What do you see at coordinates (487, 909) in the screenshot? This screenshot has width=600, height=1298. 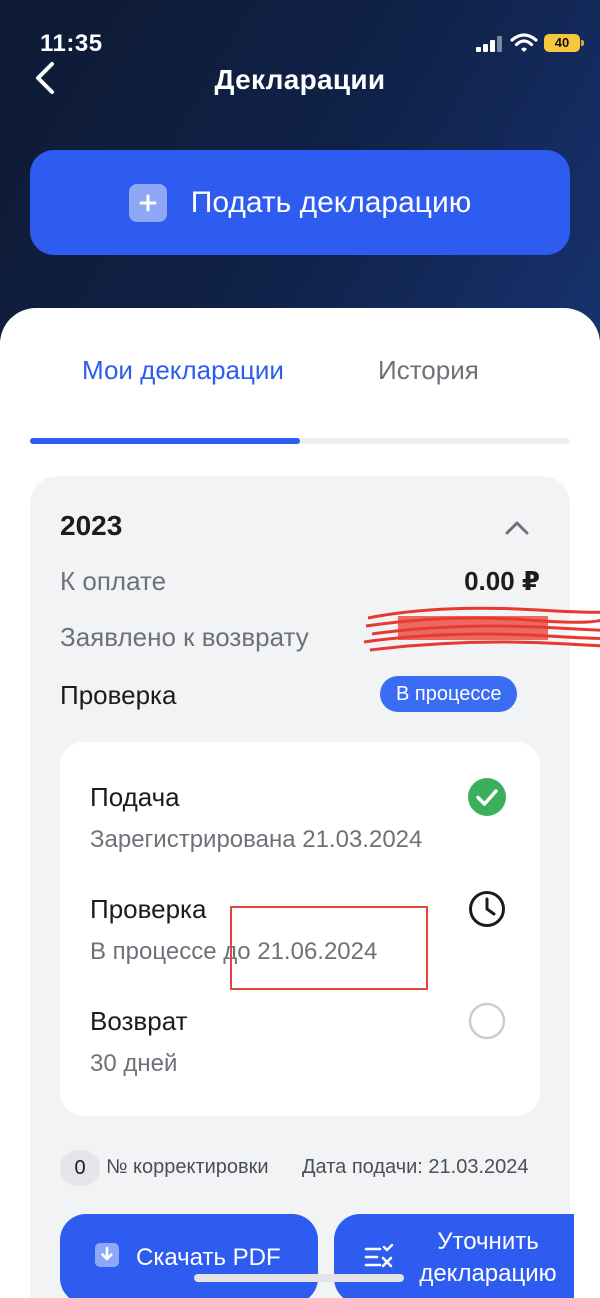 I see `clock-icon` at bounding box center [487, 909].